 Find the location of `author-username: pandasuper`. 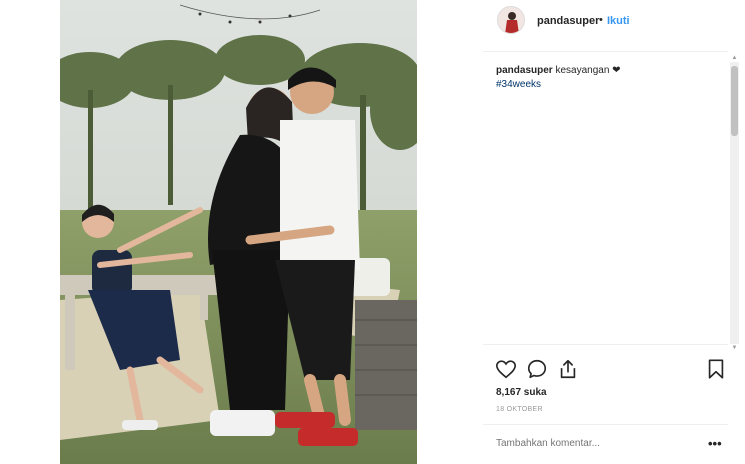

author-username: pandasuper is located at coordinates (568, 21).